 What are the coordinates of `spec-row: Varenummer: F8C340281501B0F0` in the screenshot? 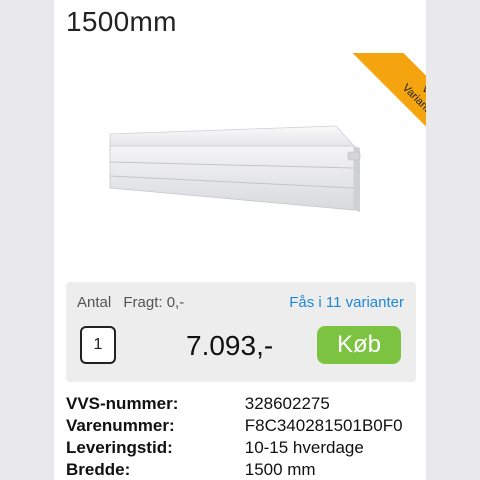 It's located at (246, 426).